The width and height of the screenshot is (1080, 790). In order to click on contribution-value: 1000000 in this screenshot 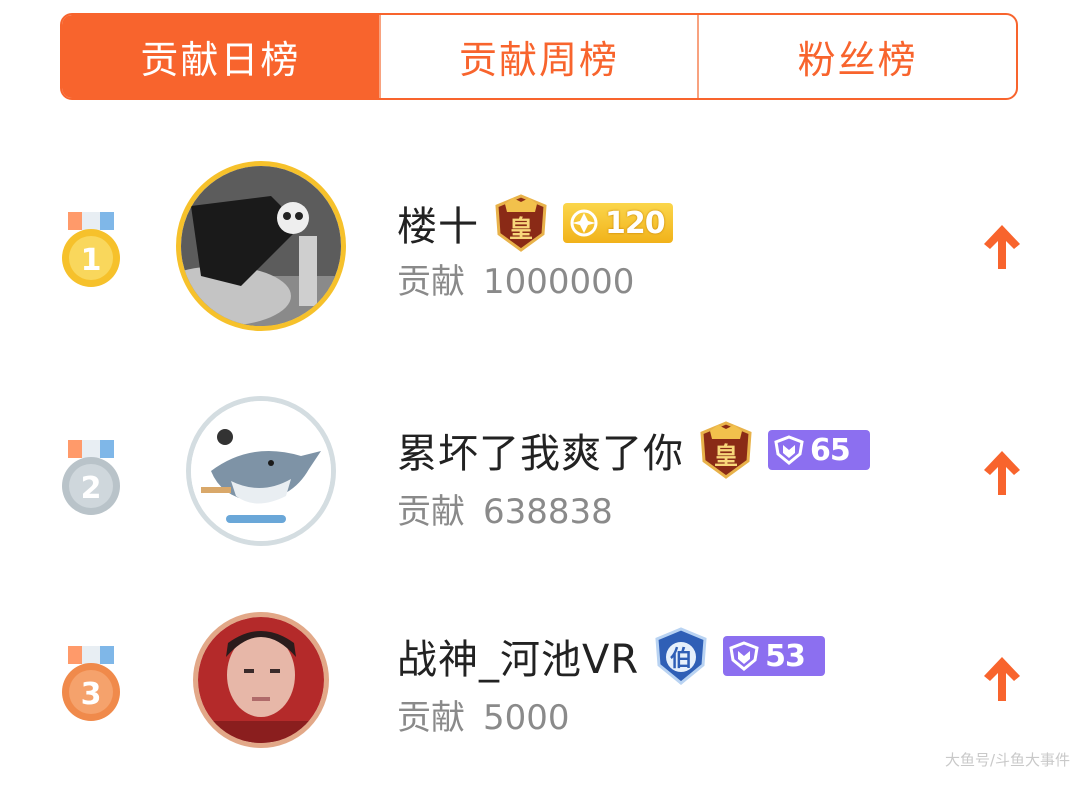, I will do `click(559, 282)`.